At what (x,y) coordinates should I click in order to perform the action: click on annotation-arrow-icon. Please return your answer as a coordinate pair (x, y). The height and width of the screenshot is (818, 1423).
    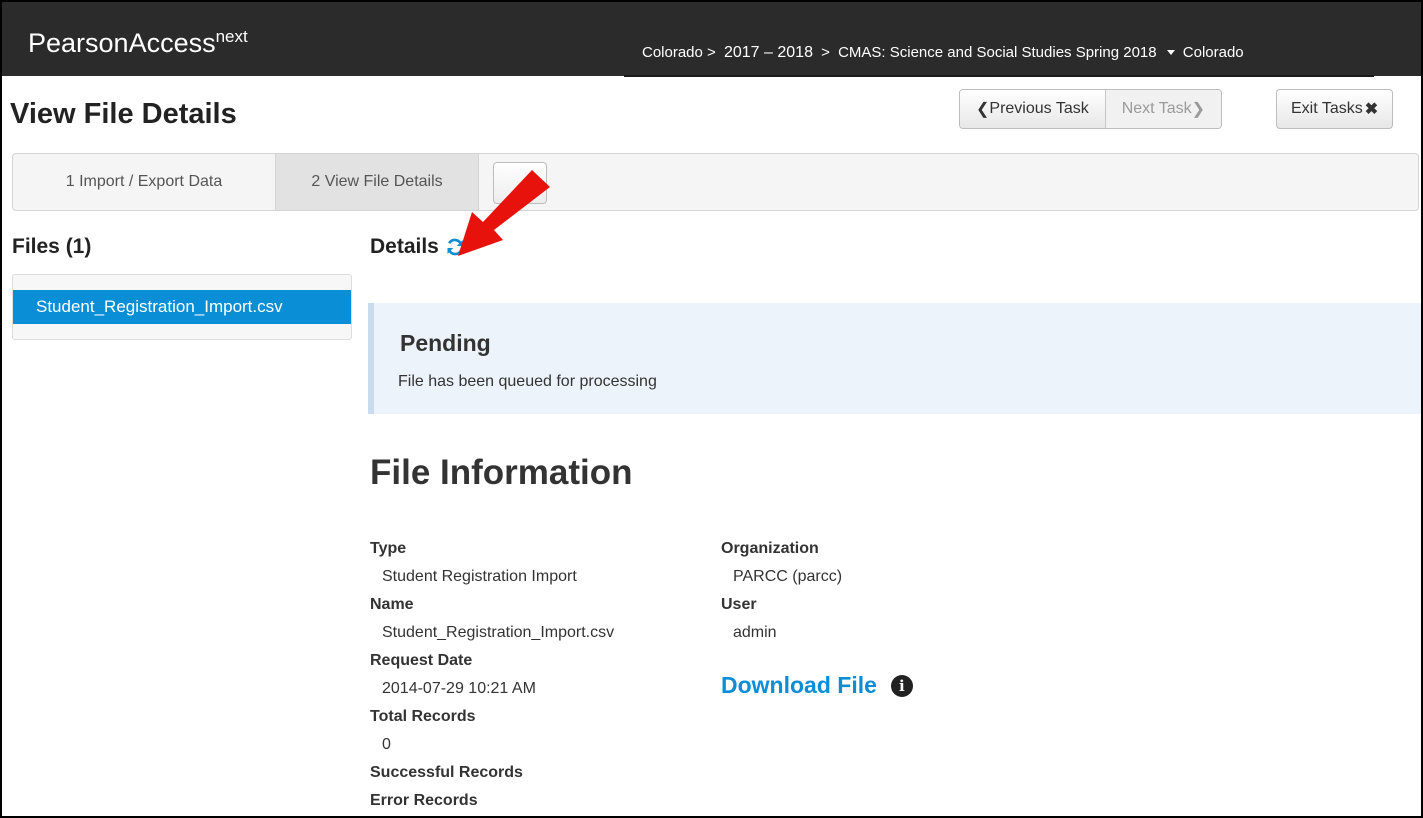
    Looking at the image, I should click on (504, 213).